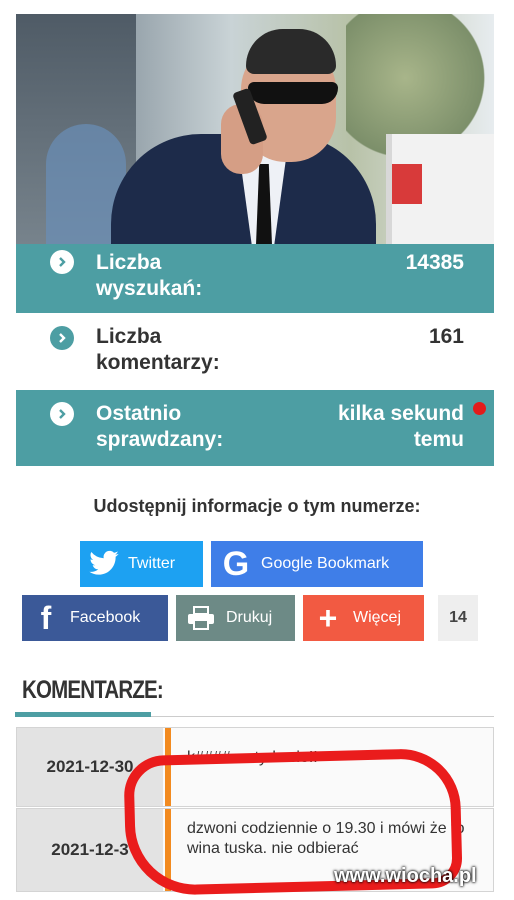 The width and height of the screenshot is (514, 900). What do you see at coordinates (400, 426) in the screenshot?
I see `stat-value: kilka sekund temu` at bounding box center [400, 426].